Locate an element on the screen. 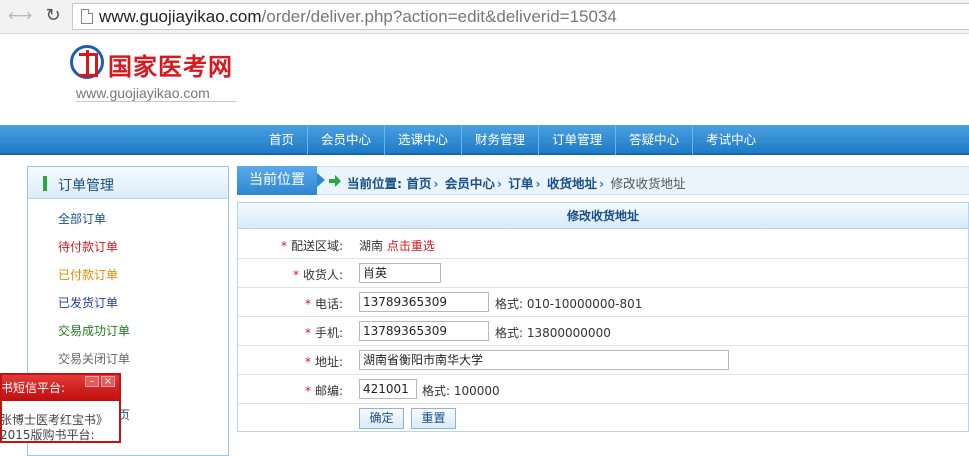 This screenshot has width=969, height=456. address-input: 湖南省衡阳市南华大学 is located at coordinates (544, 360).